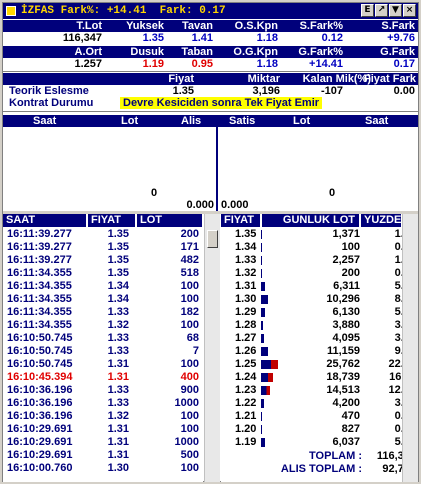 The image size is (421, 484). What do you see at coordinates (103, 260) in the screenshot?
I see `trade-row: 16:11:39.277 1.35 482` at bounding box center [103, 260].